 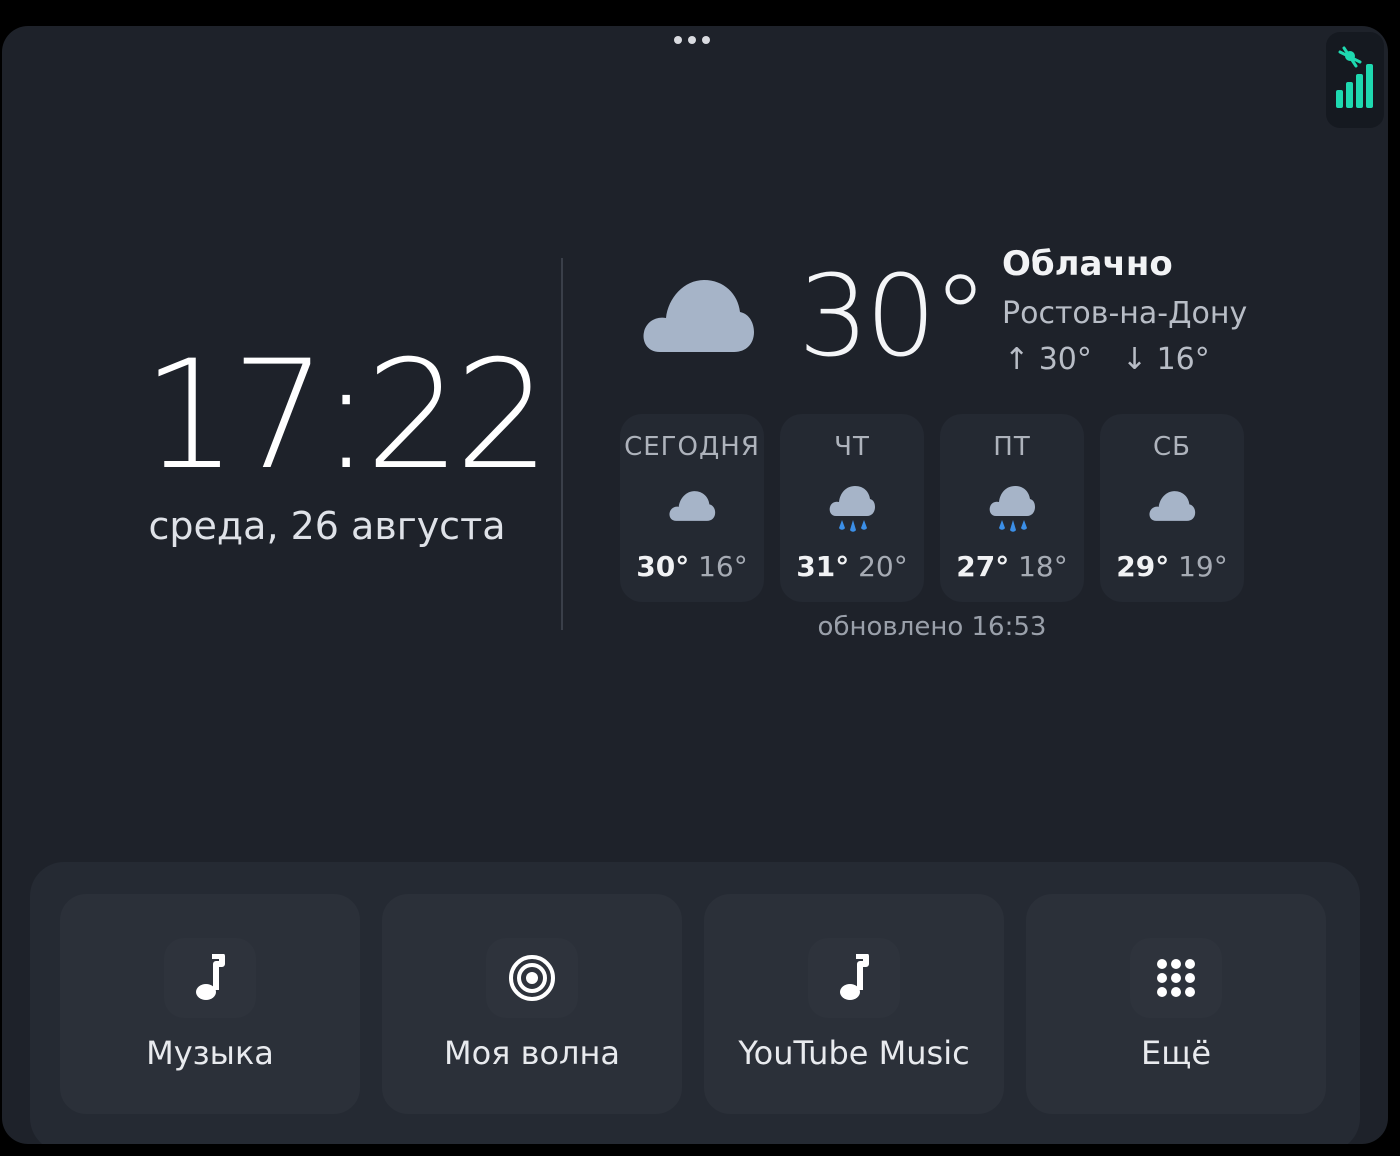 I want to click on clock-date: среда, 26 августа, so click(x=327, y=526).